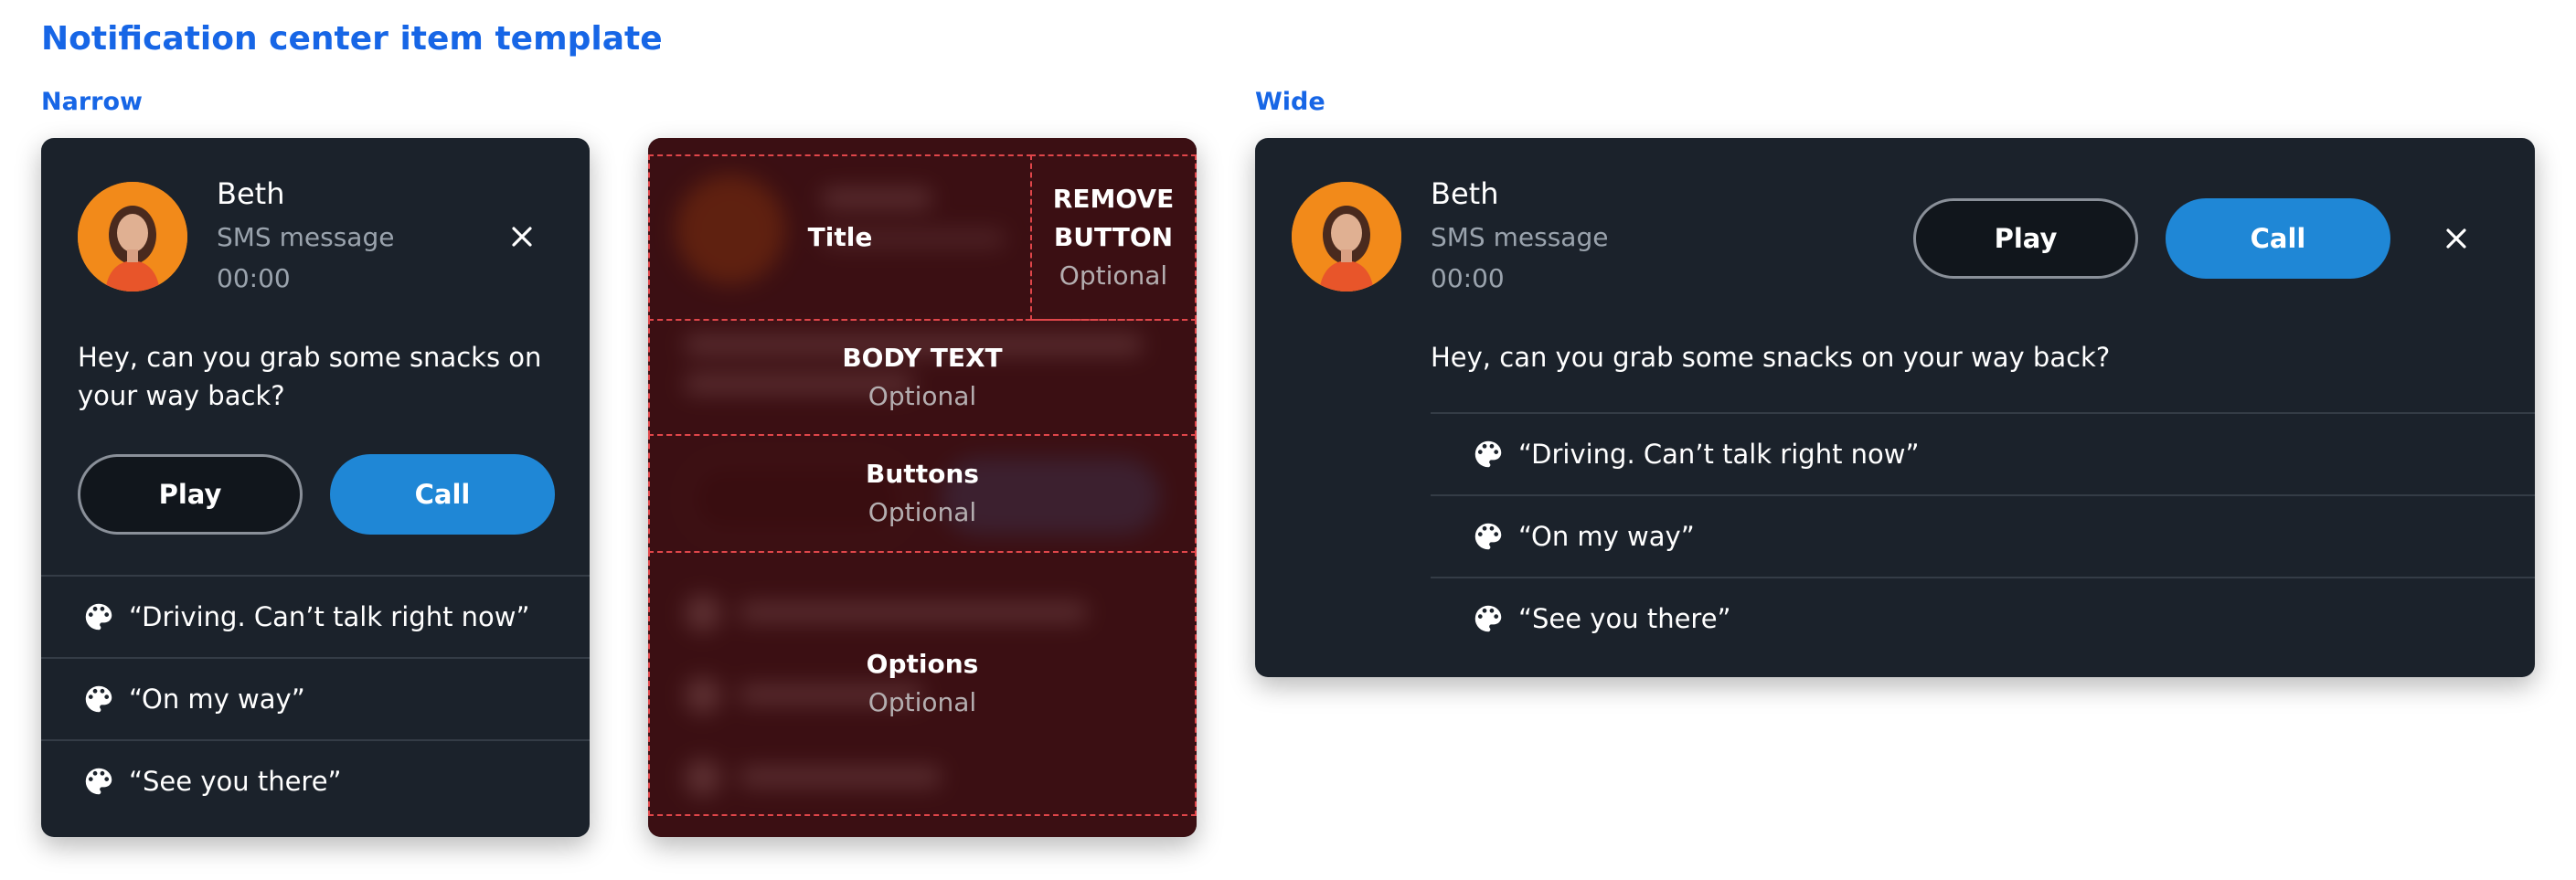 This screenshot has width=2576, height=880. Describe the element at coordinates (922, 683) in the screenshot. I see `zone-options: Options Optional` at that location.